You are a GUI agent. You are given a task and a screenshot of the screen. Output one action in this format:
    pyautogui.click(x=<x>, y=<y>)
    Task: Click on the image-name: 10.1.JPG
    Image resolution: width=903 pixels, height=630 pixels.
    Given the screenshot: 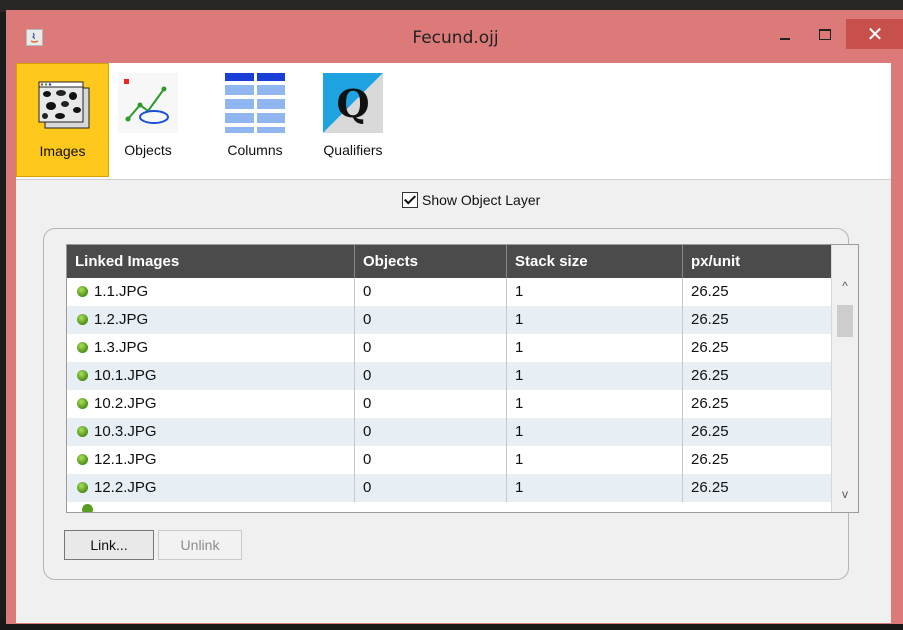 What is the action you would take?
    pyautogui.click(x=125, y=375)
    